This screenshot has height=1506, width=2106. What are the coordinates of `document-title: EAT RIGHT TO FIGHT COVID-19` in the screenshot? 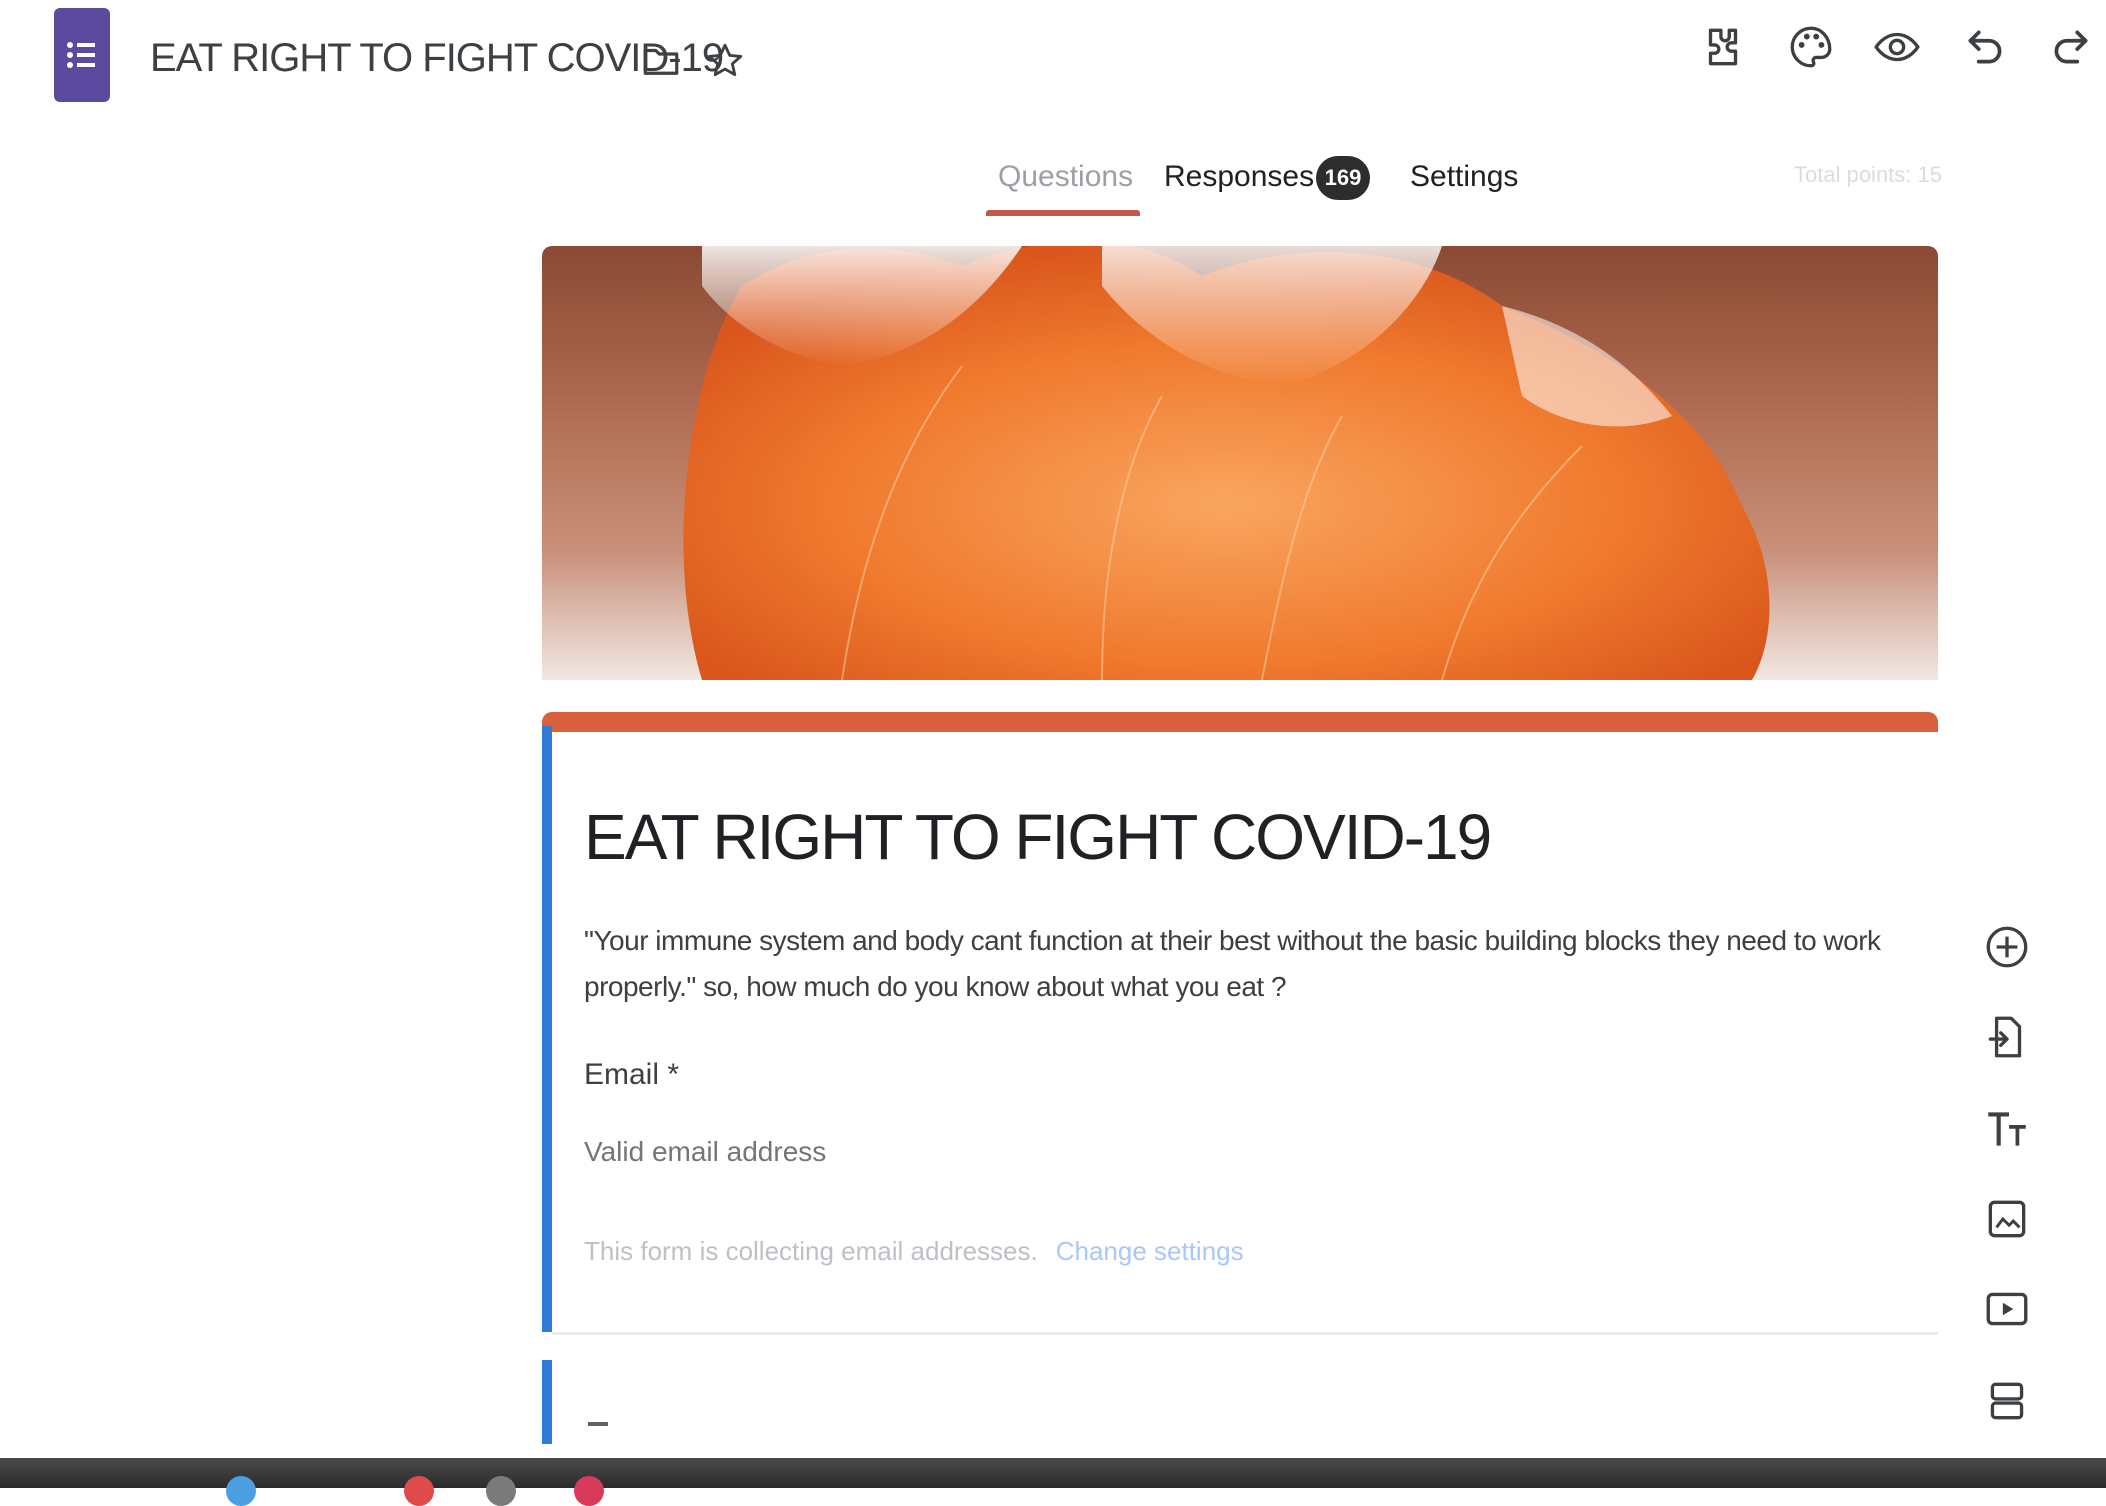 It's located at (437, 58).